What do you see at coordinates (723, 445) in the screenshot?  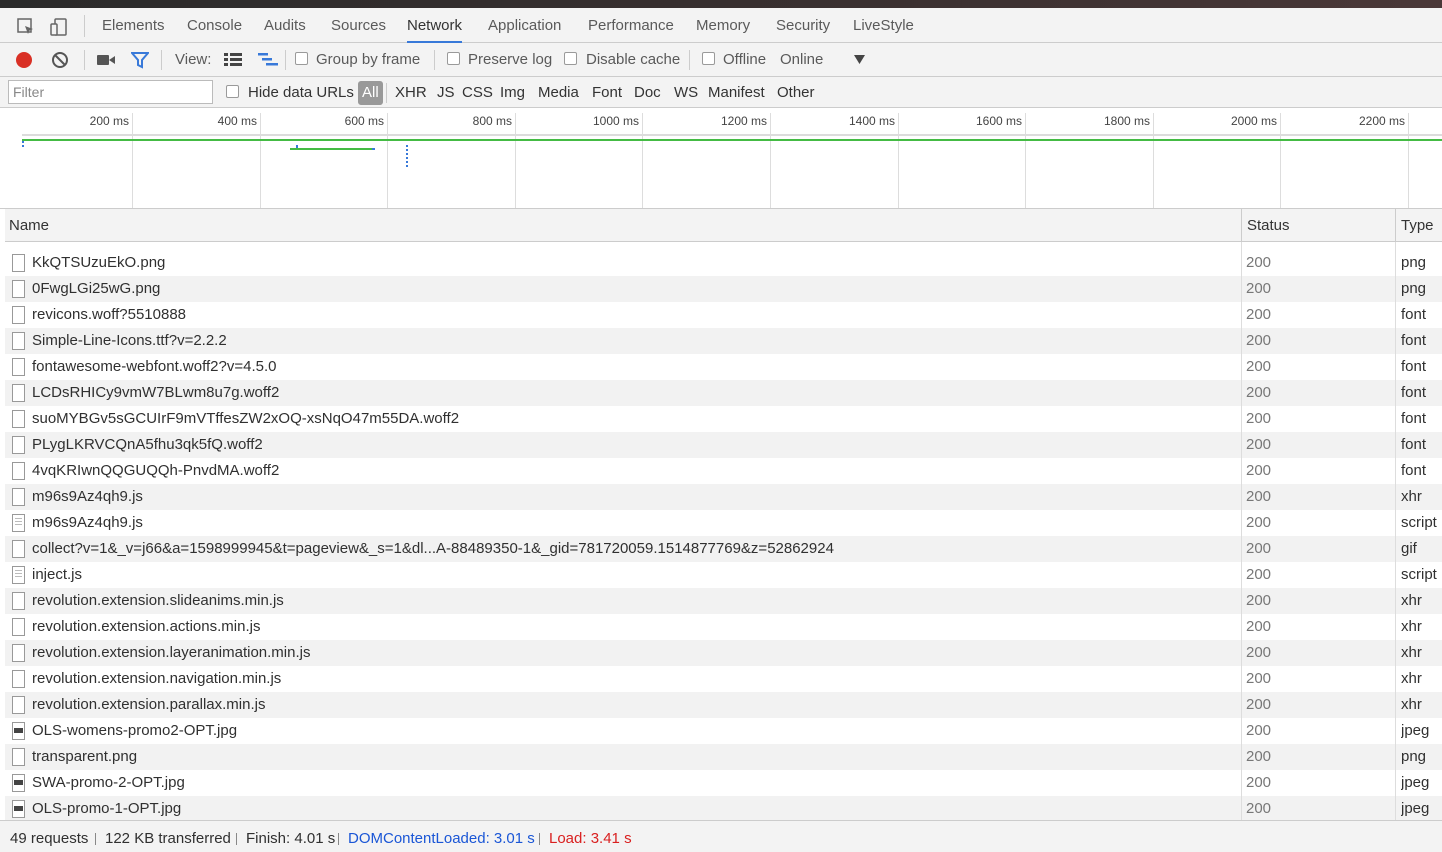 I see `request-row: PLygLKRVCQnA5fhu3qk5fQ.woff2 200 font` at bounding box center [723, 445].